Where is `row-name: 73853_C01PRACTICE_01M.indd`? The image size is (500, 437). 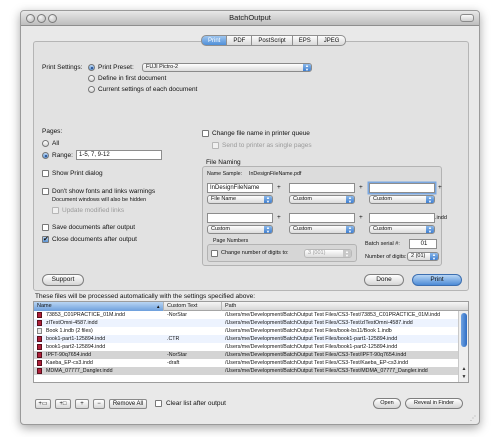 row-name: 73853_C01PRACTICE_01M.indd is located at coordinates (85, 315).